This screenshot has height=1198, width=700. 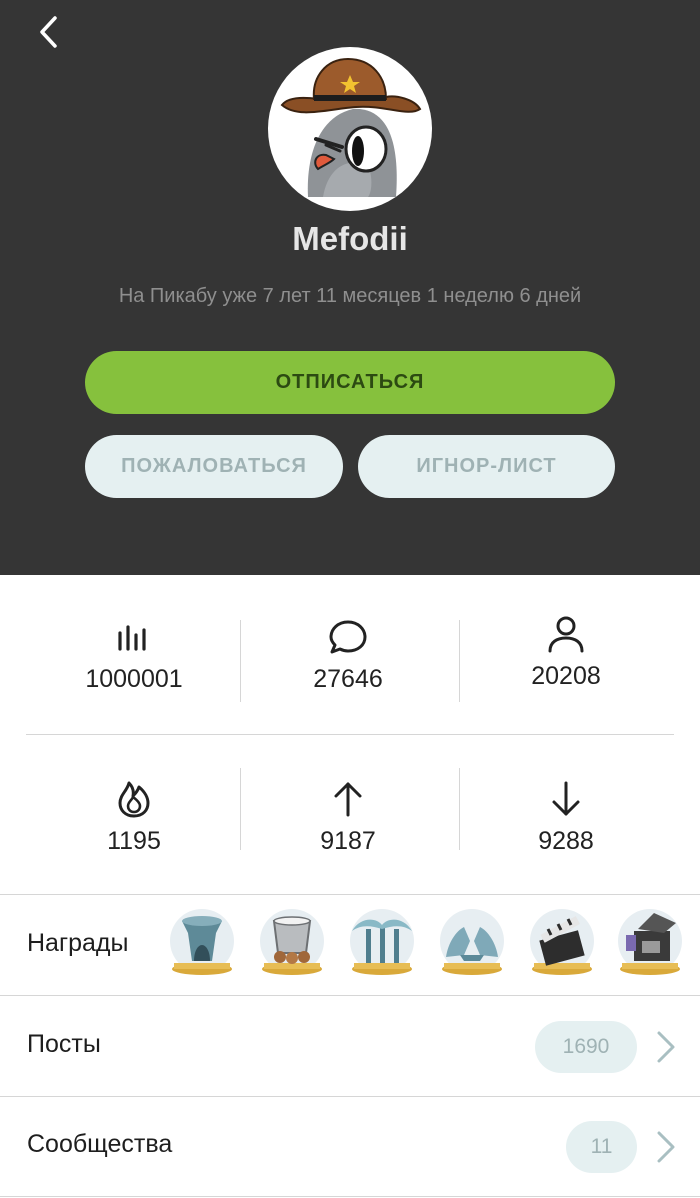 I want to click on fountain-award-icon, so click(x=202, y=943).